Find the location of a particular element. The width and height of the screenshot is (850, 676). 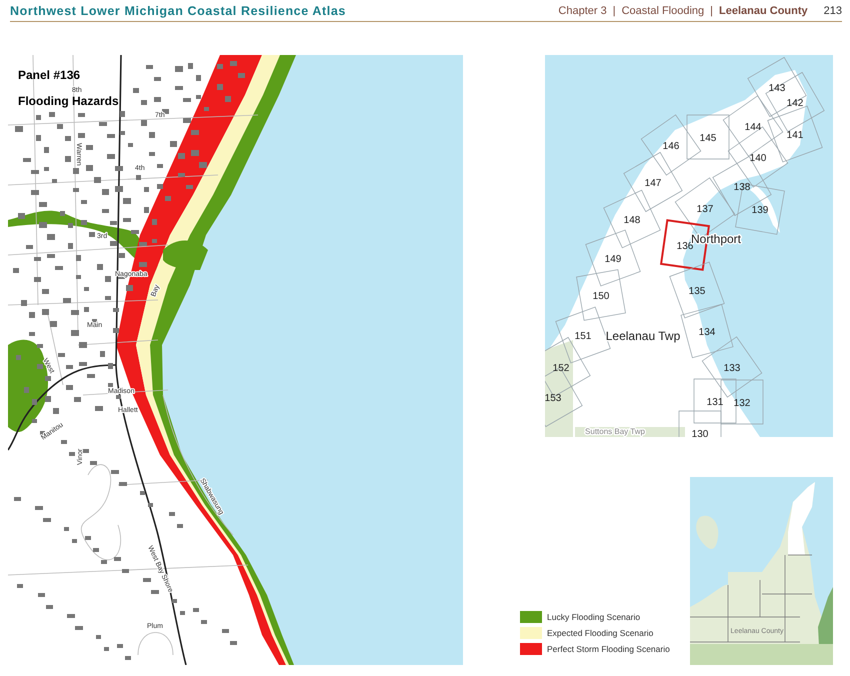

panel-number: 150 is located at coordinates (601, 296).